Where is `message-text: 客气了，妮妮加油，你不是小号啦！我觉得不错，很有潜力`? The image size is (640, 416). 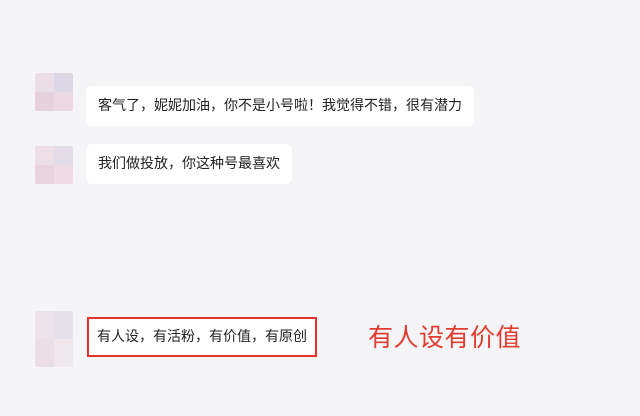
message-text: 客气了，妮妮加油，你不是小号啦！我觉得不错，很有潜力 is located at coordinates (280, 106).